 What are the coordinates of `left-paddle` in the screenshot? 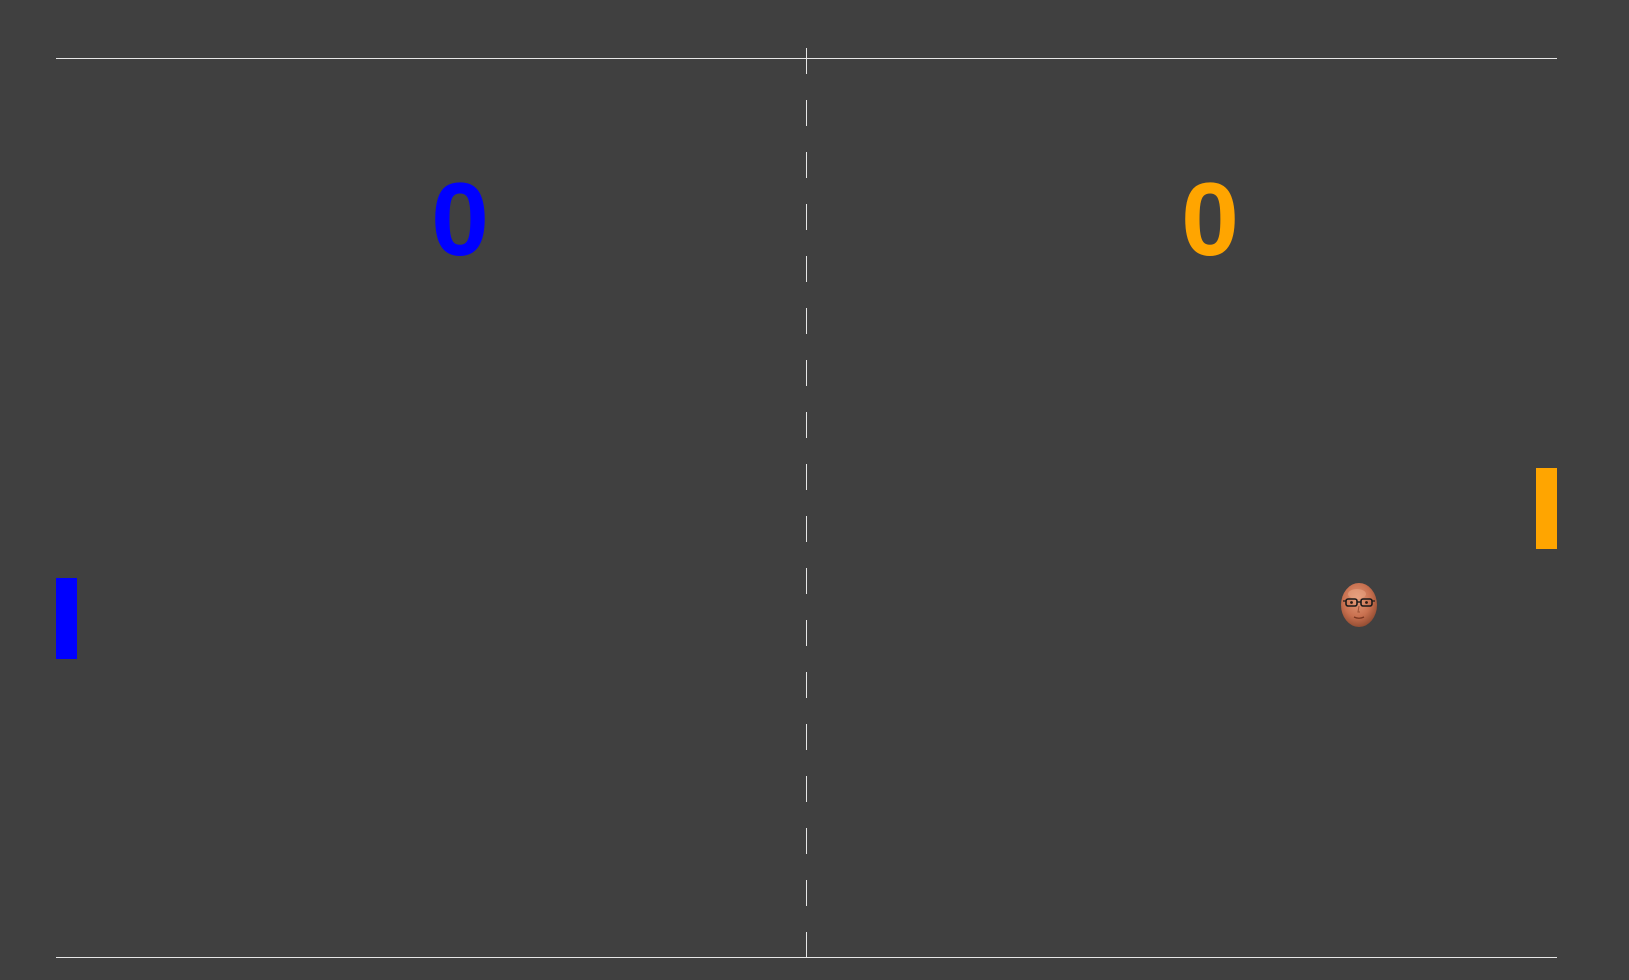 It's located at (66, 618).